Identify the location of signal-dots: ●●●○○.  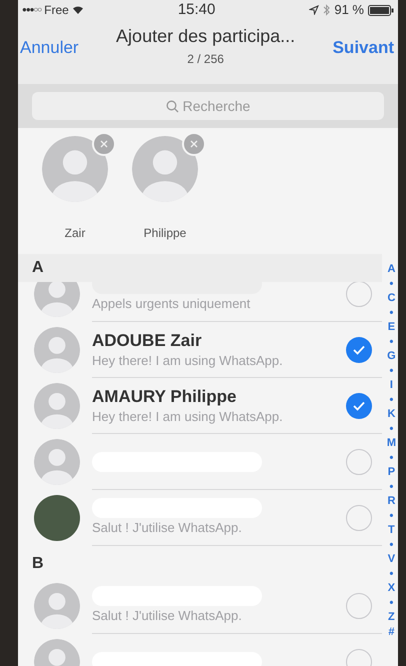
(32, 10).